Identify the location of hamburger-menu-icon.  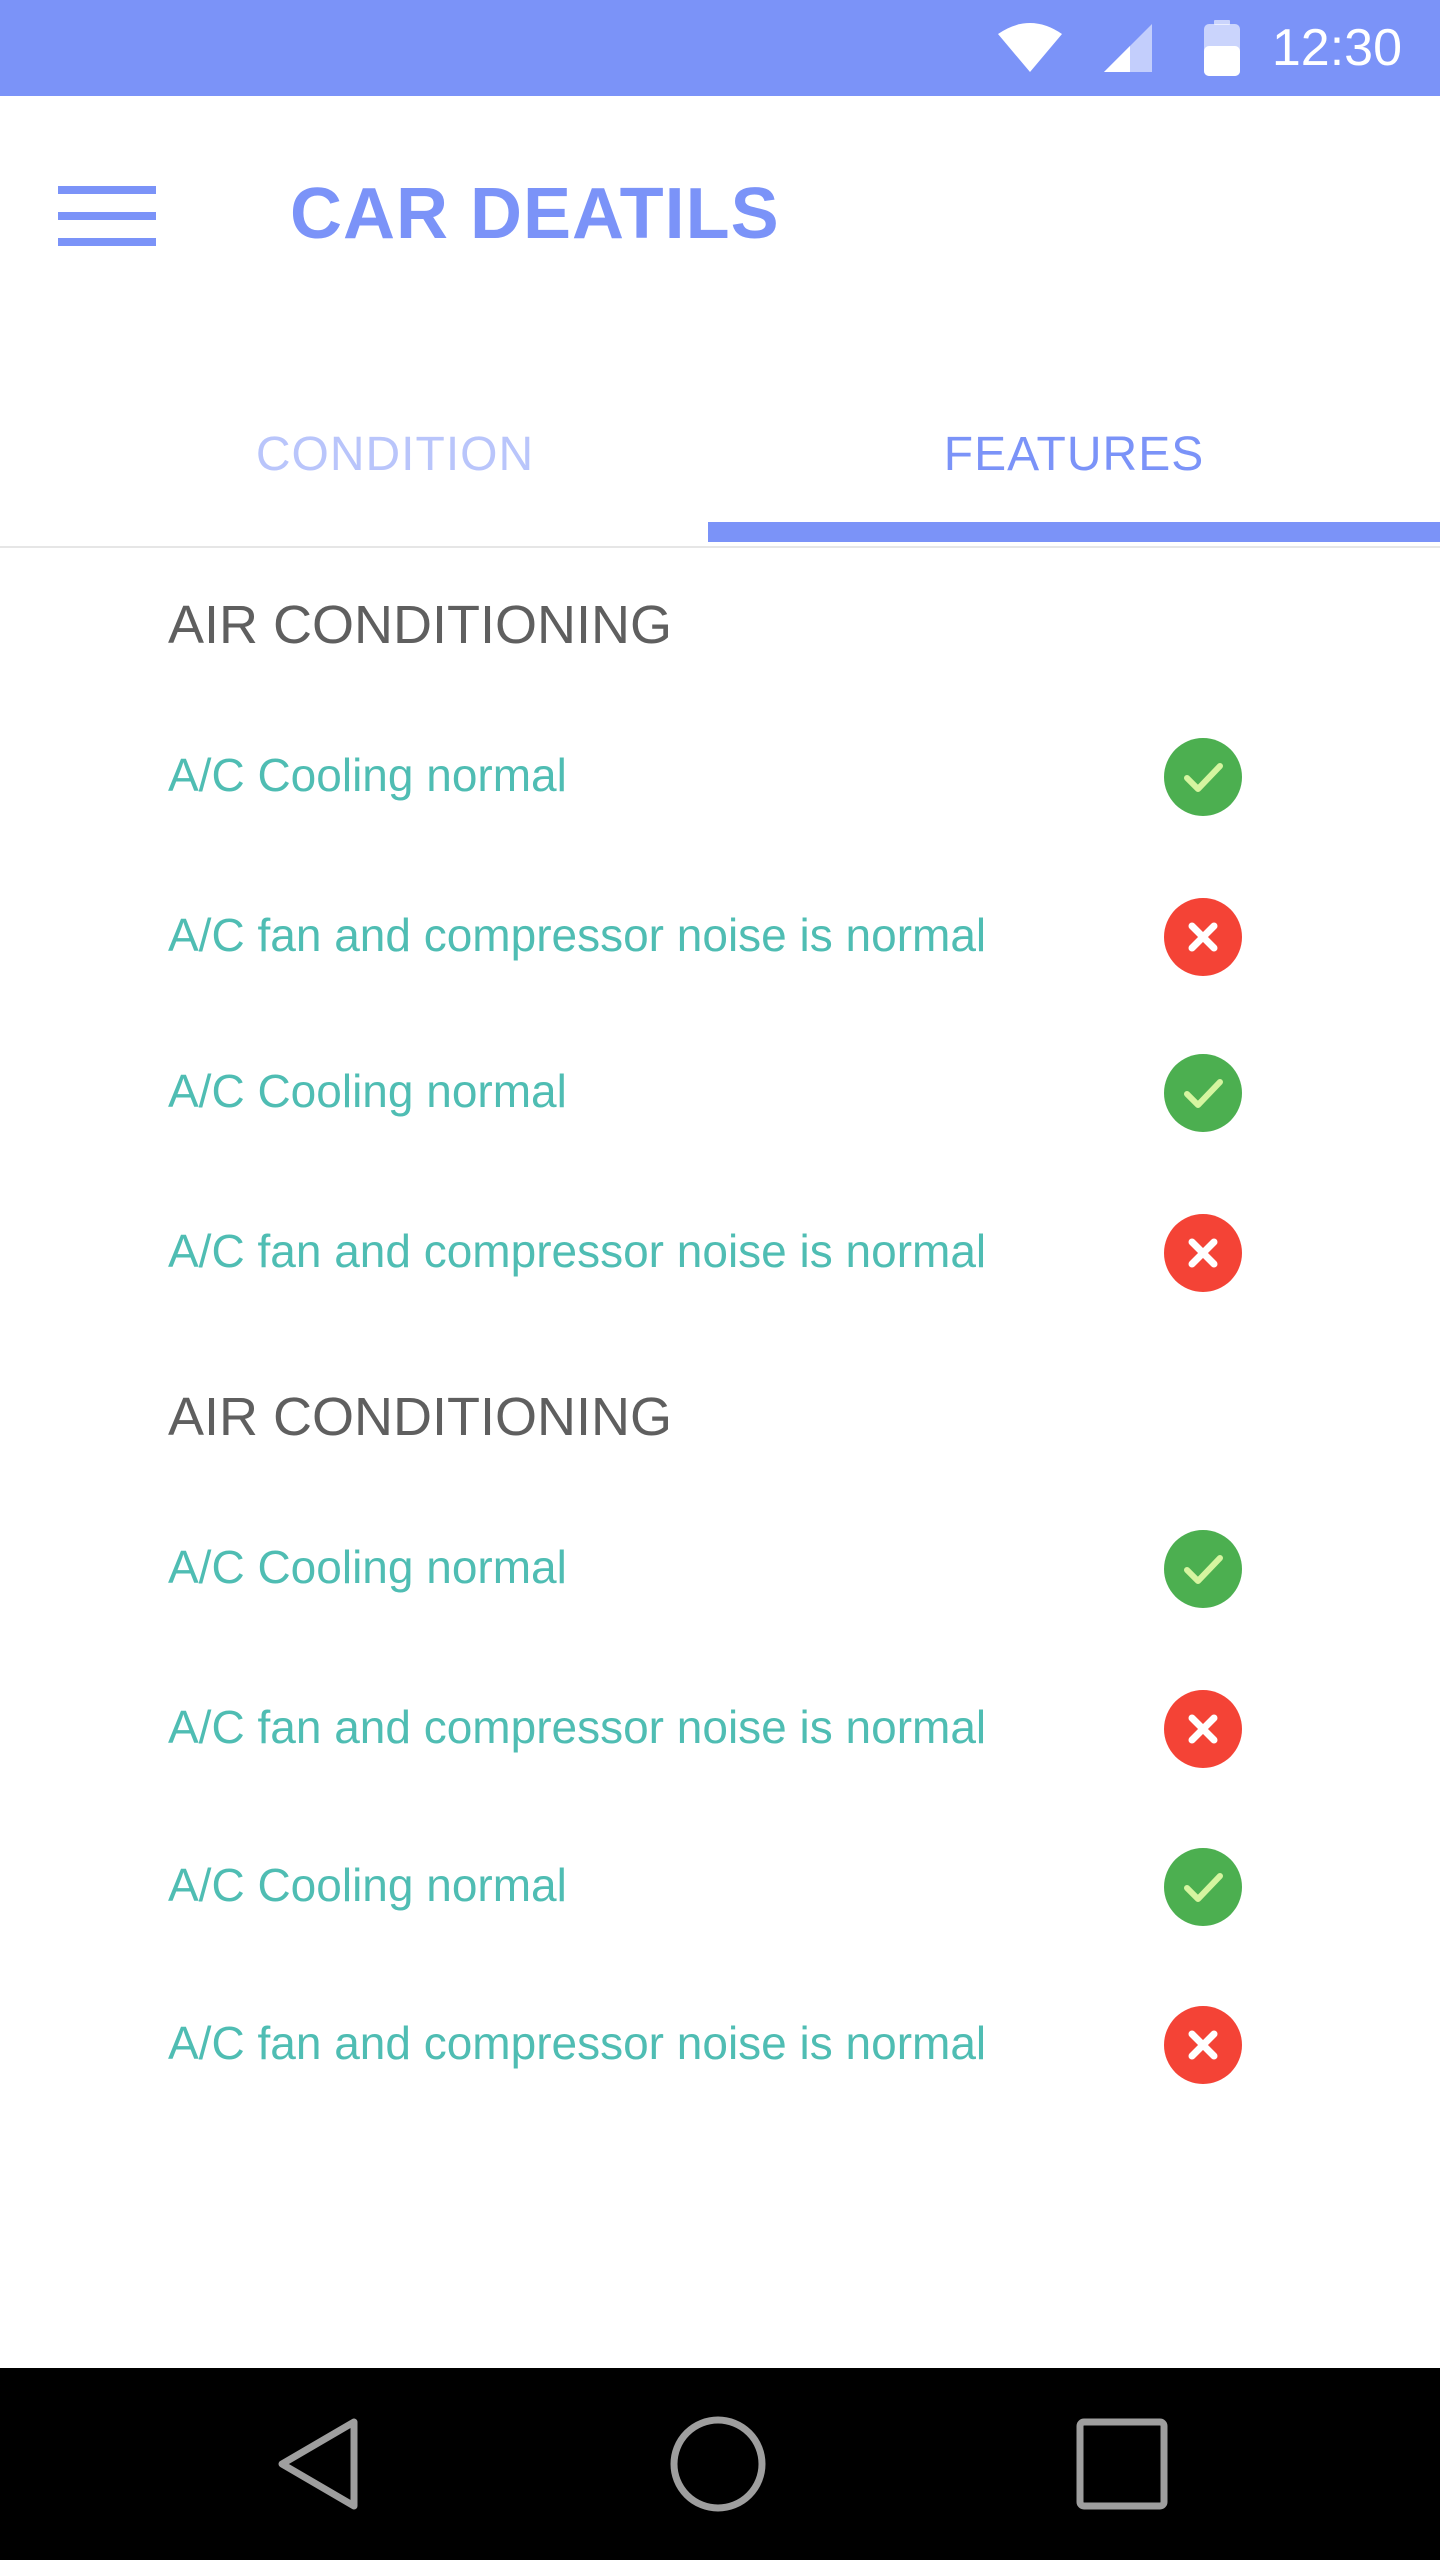
(108, 219).